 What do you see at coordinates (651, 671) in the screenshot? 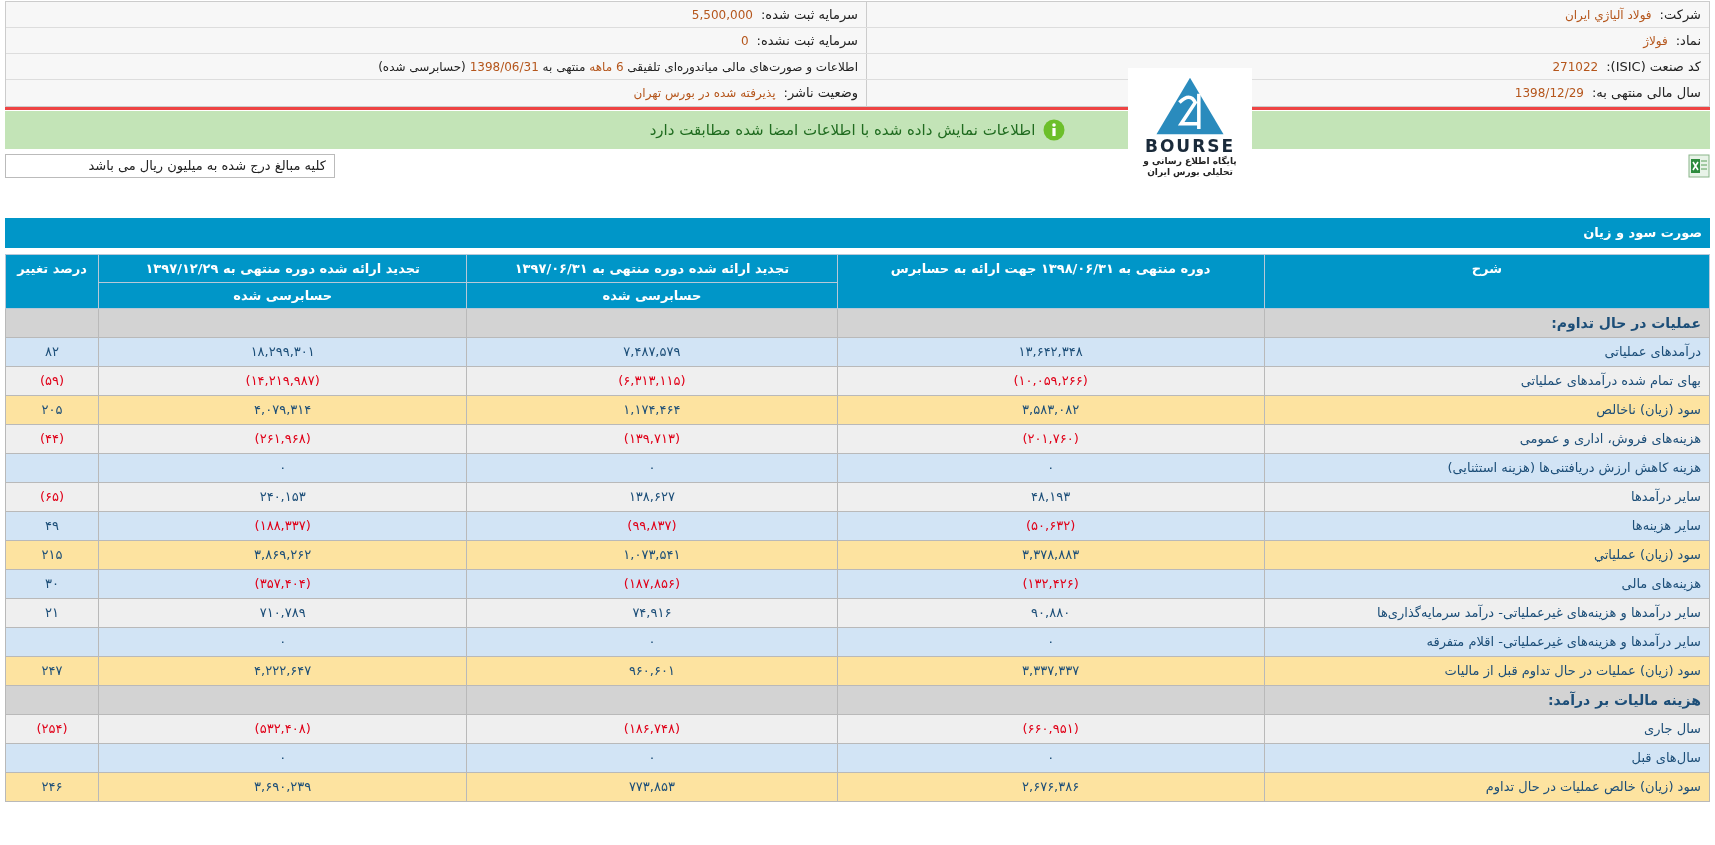
I see `table-cell: ۹۶۰,۶۰۱` at bounding box center [651, 671].